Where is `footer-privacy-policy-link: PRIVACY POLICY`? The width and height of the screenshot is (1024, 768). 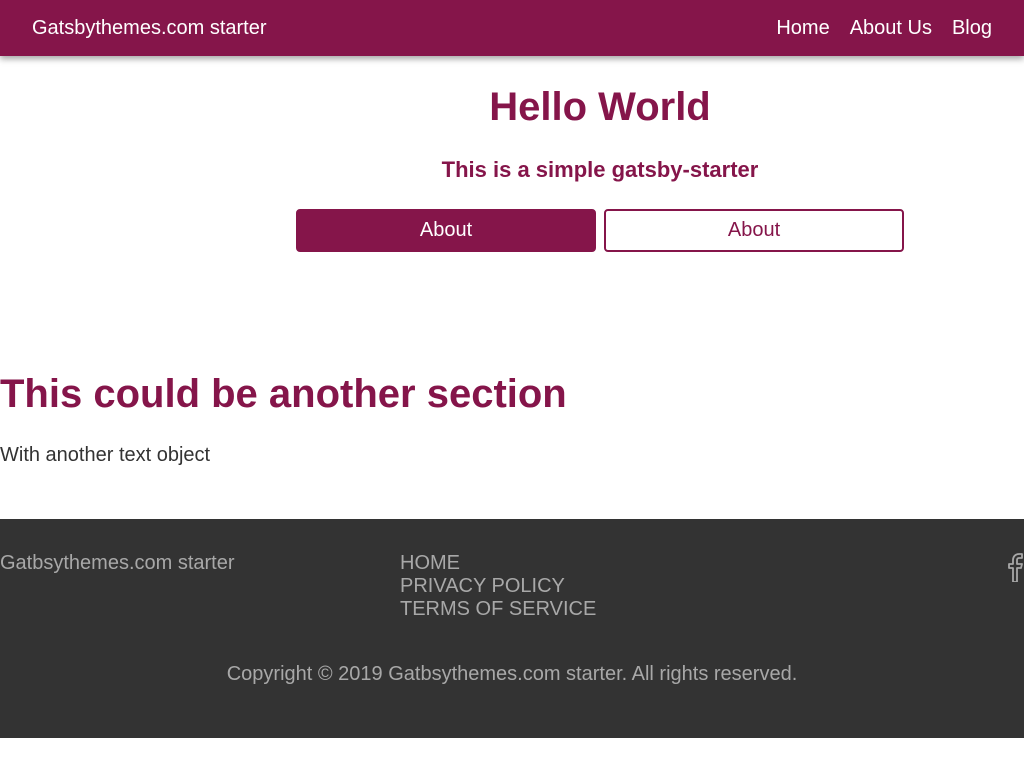 footer-privacy-policy-link: PRIVACY POLICY is located at coordinates (498, 586).